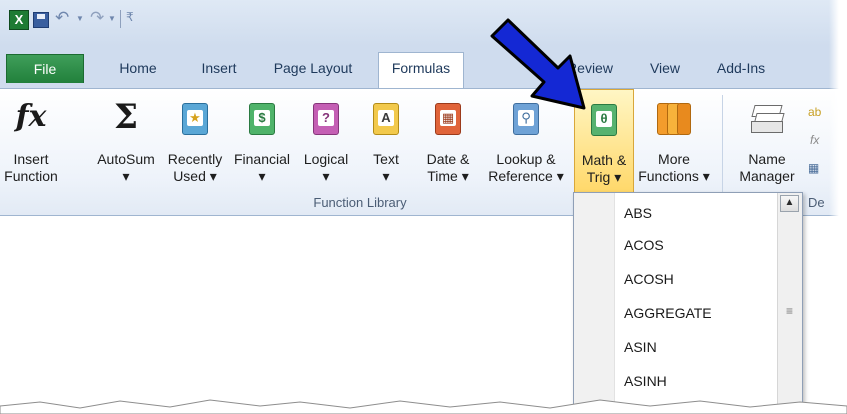  Describe the element at coordinates (138, 68) in the screenshot. I see `tab-home: Home` at that location.